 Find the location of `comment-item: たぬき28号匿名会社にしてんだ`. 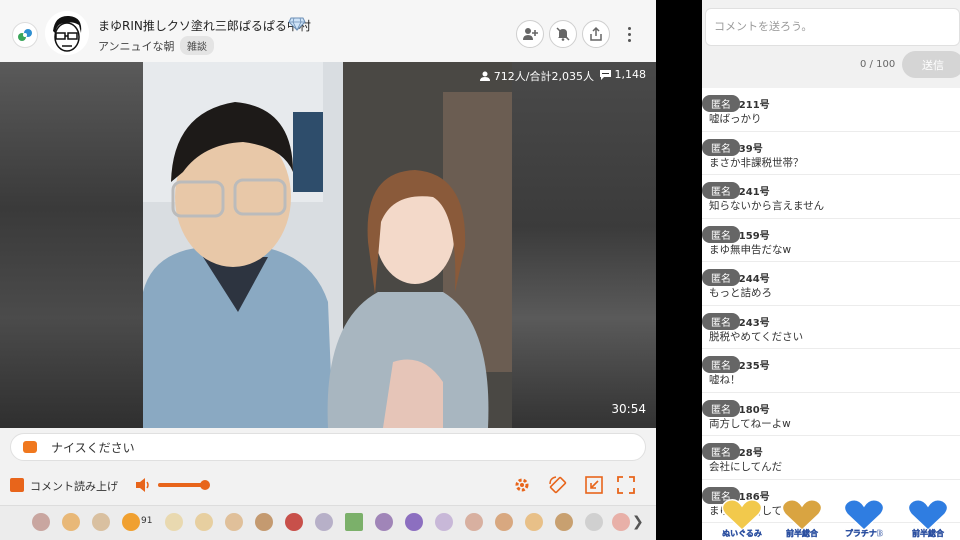

comment-item: たぬき28号匿名会社にしてんだ is located at coordinates (831, 458).